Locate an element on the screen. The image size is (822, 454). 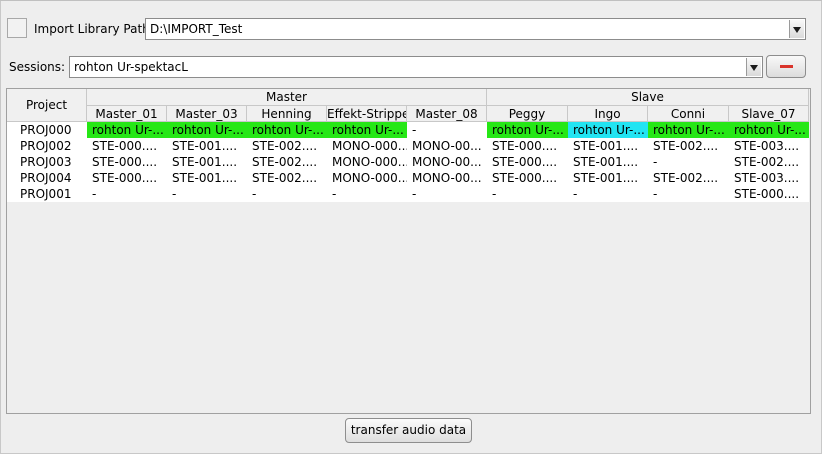
column-header: Slave_07 is located at coordinates (769, 114).